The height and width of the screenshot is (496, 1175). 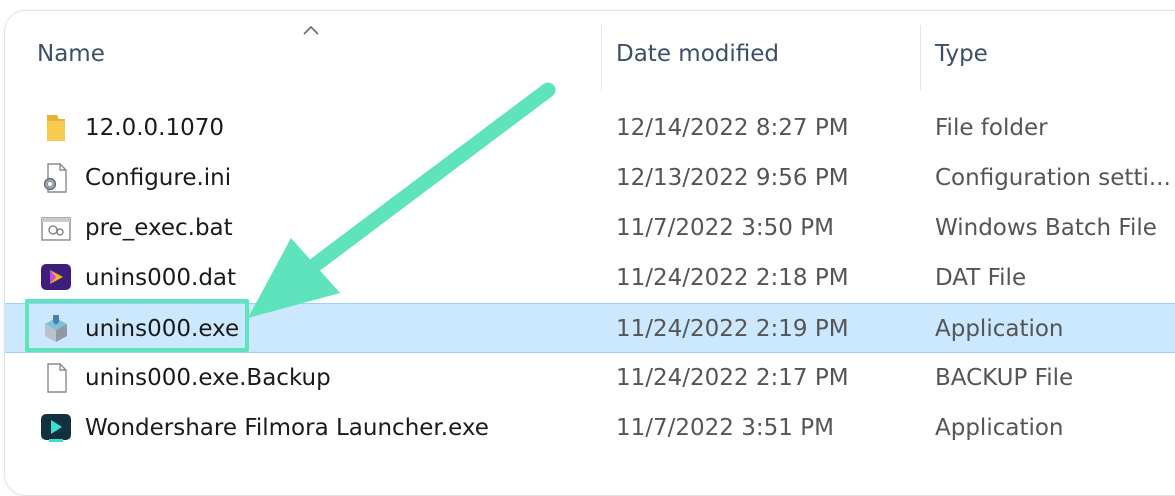 What do you see at coordinates (158, 178) in the screenshot?
I see `file-name: Configure.ini` at bounding box center [158, 178].